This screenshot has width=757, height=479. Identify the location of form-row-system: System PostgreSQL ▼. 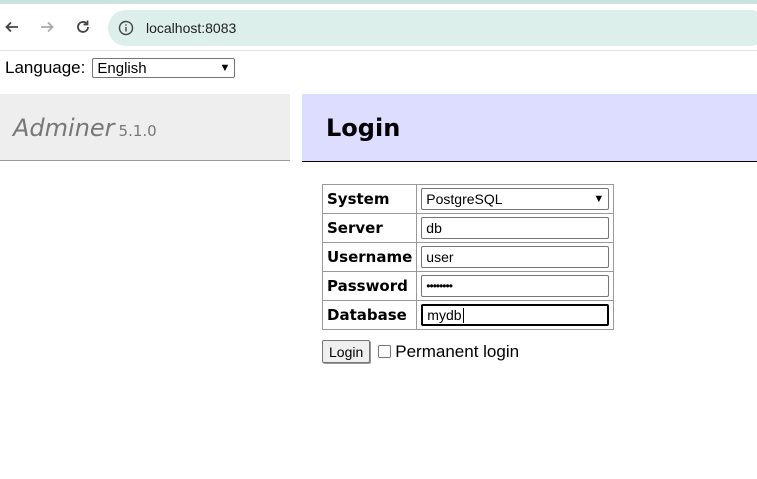
(468, 199).